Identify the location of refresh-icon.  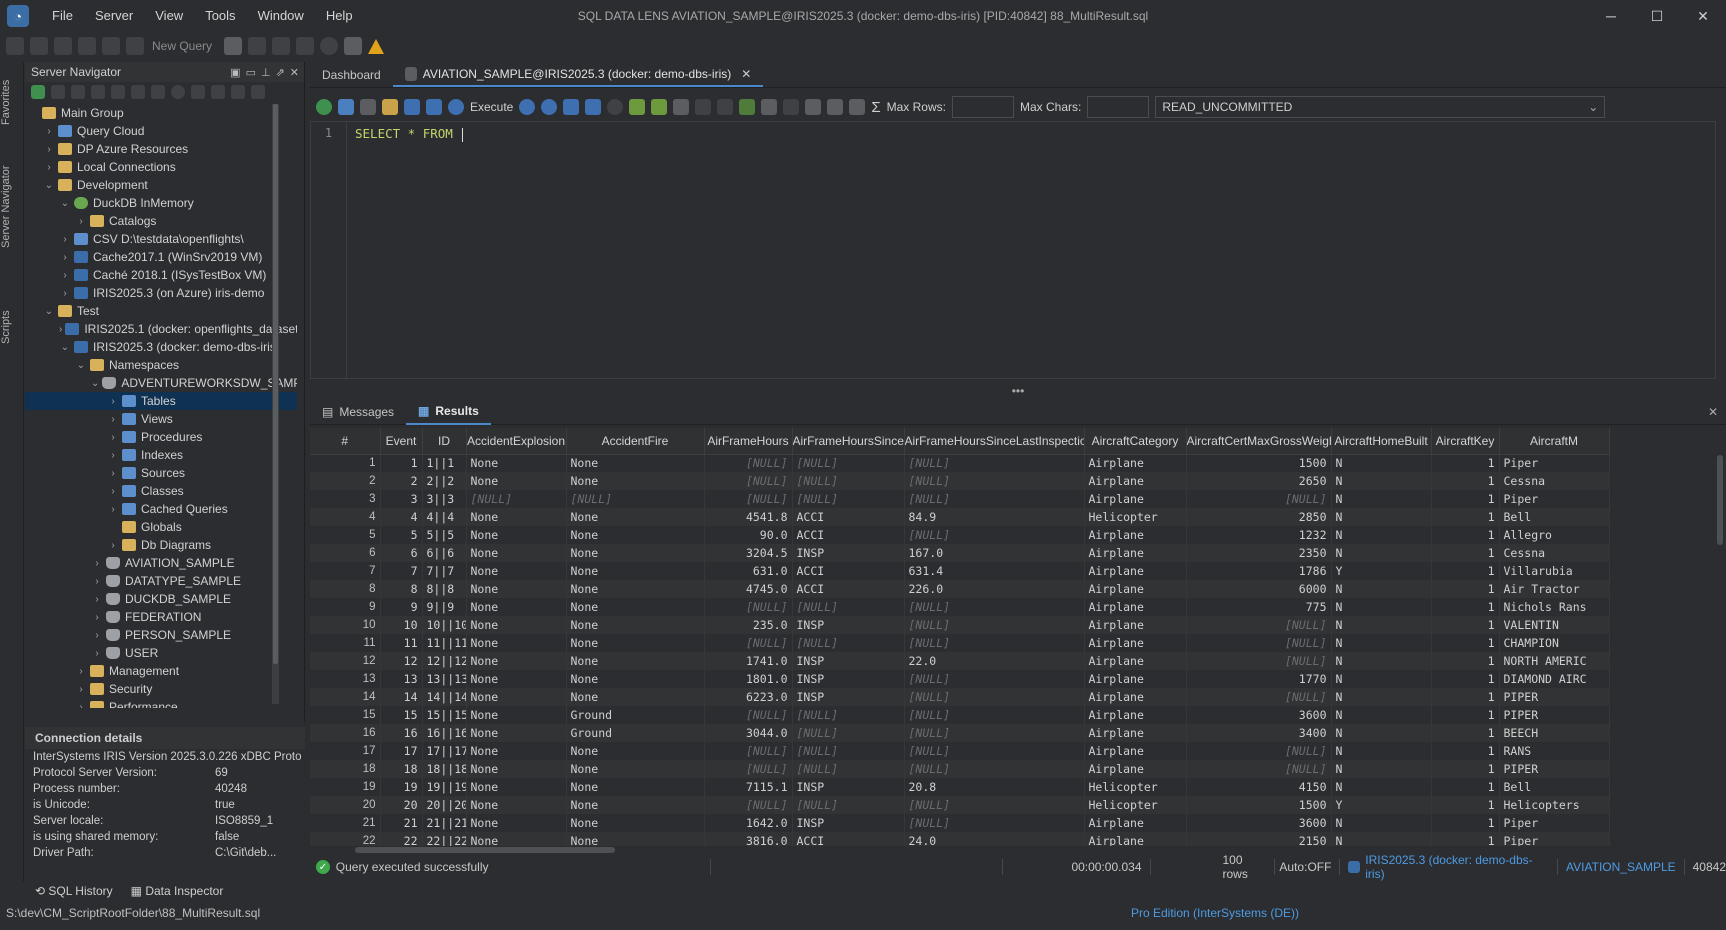
(38, 92).